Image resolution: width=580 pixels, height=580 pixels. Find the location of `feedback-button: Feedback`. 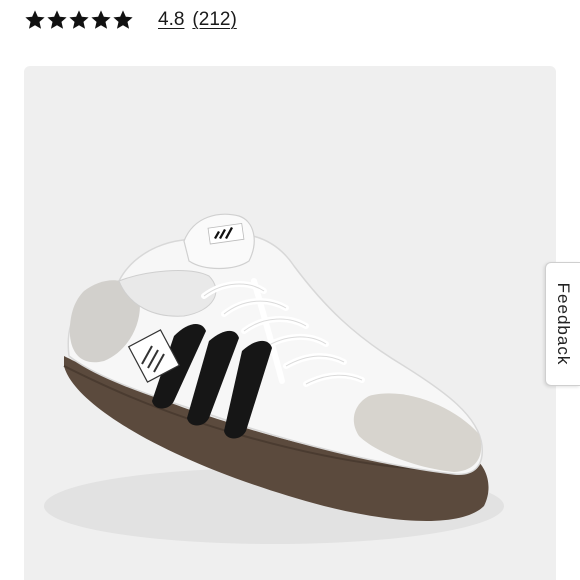

feedback-button: Feedback is located at coordinates (562, 324).